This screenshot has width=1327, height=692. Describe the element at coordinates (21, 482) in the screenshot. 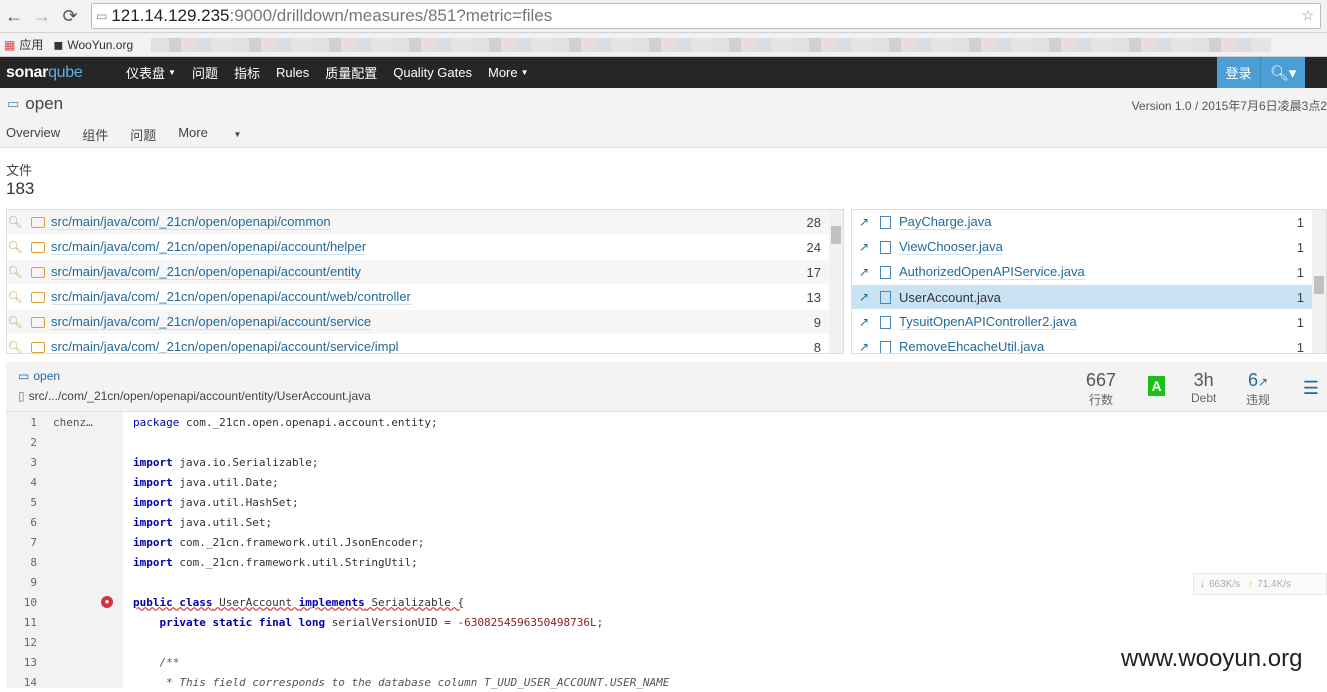

I see `line-number: 4` at that location.